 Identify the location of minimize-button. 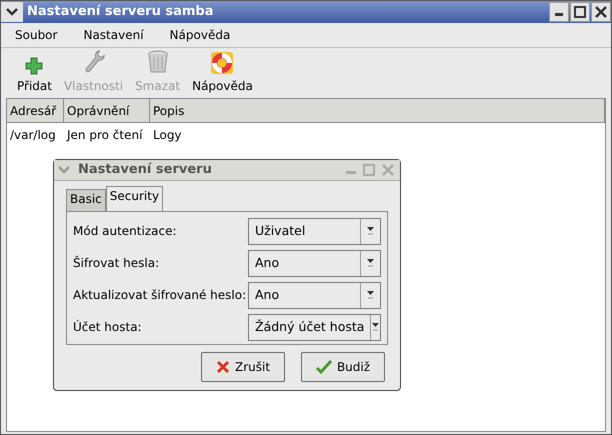
(559, 12).